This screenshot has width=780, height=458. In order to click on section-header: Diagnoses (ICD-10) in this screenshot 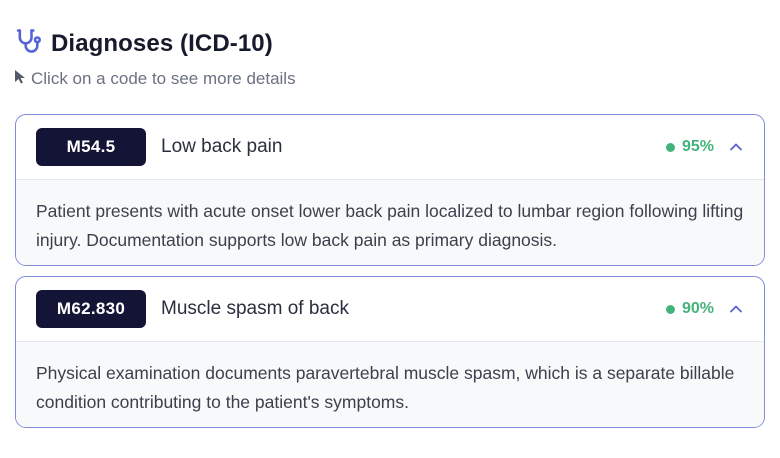, I will do `click(143, 43)`.